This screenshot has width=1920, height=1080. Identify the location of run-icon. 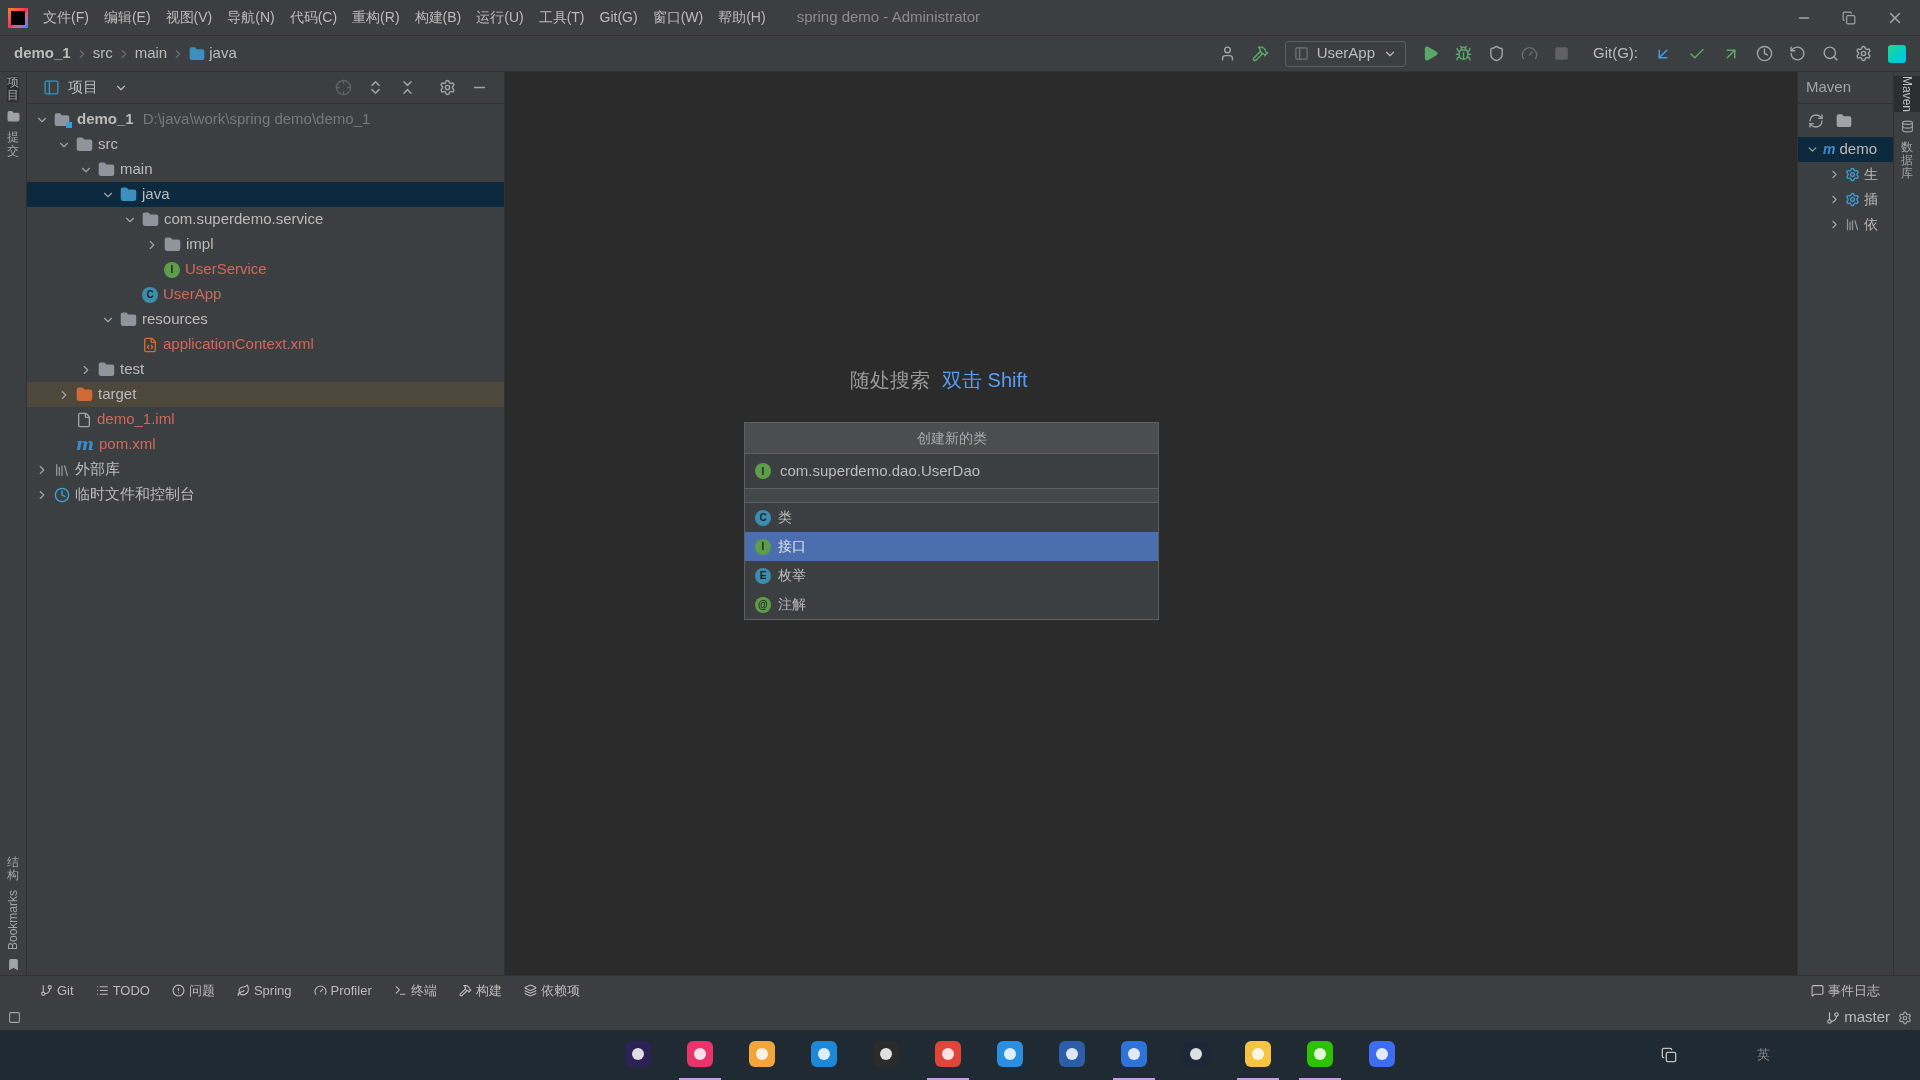
(1430, 53).